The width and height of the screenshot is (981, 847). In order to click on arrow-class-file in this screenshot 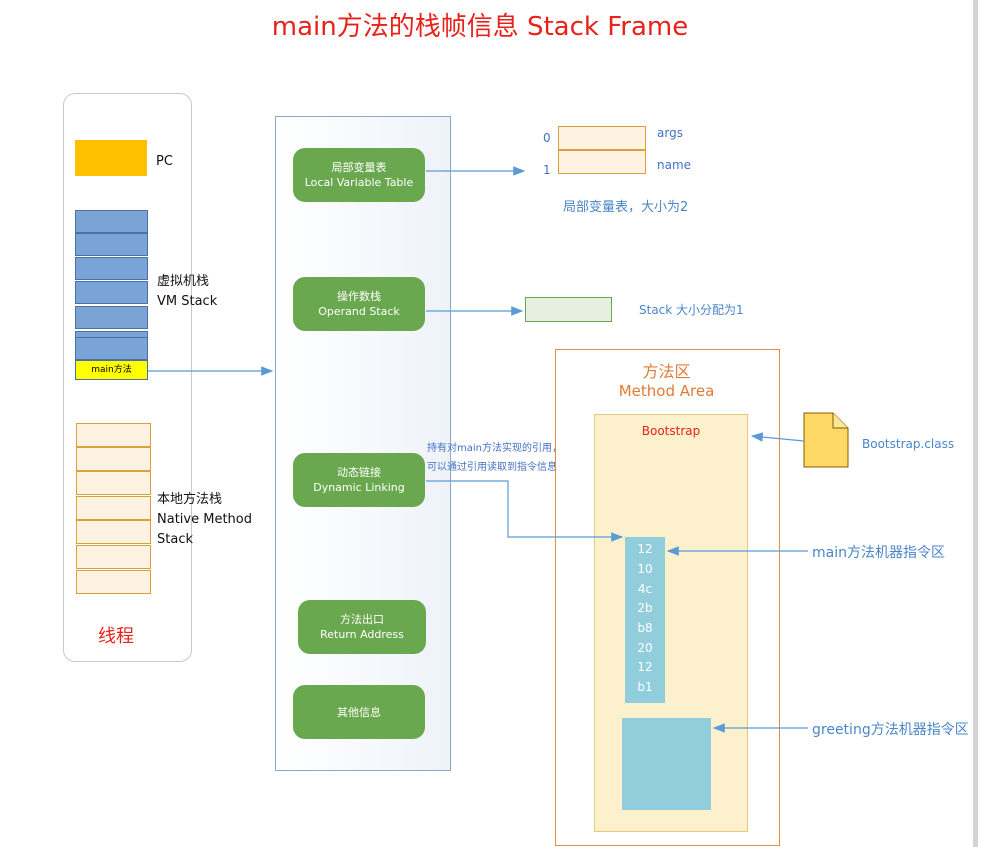, I will do `click(777, 437)`.